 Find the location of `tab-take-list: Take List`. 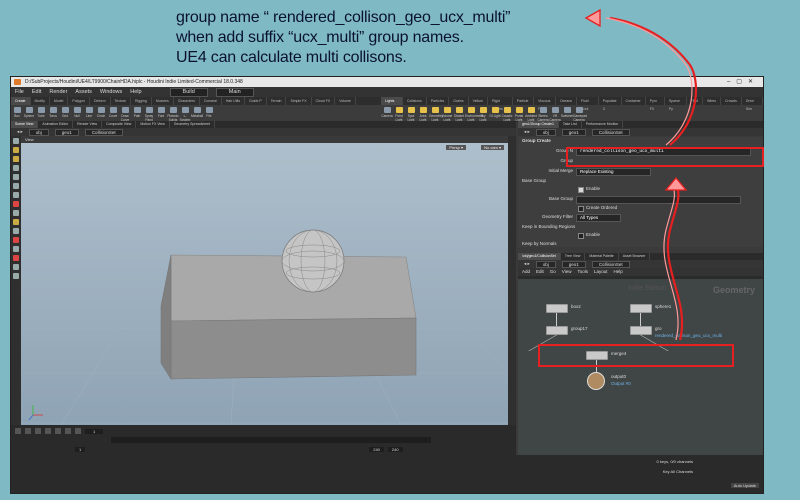

tab-take-list: Take List is located at coordinates (570, 124).